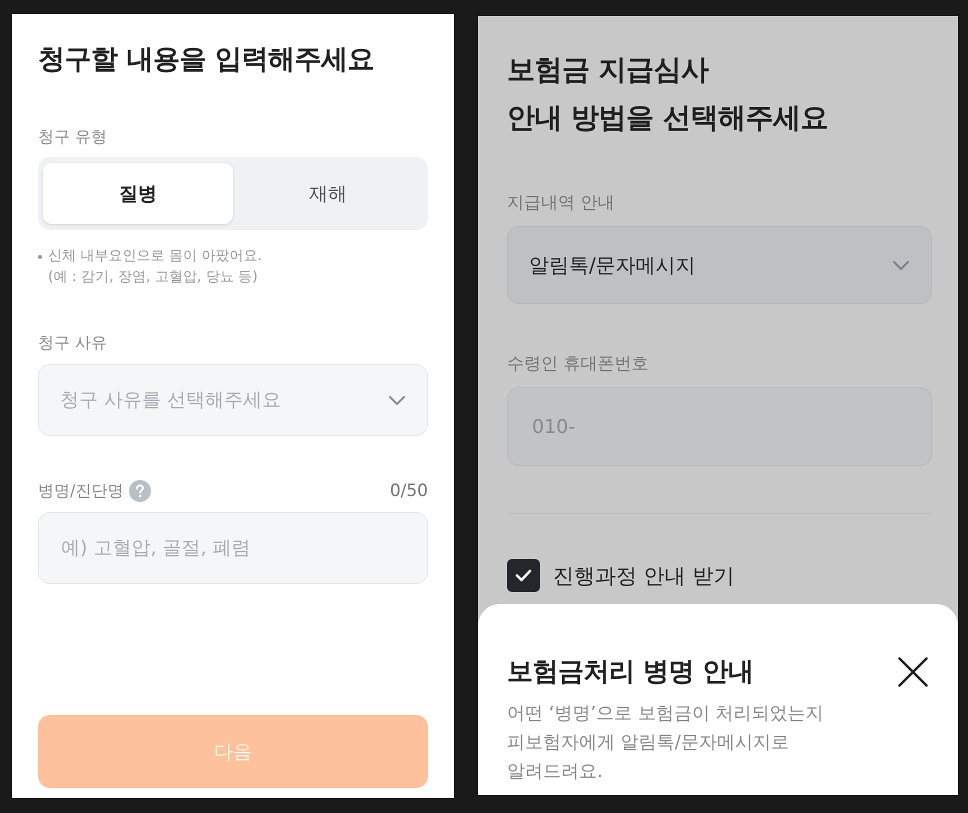 The image size is (968, 813). Describe the element at coordinates (206, 60) in the screenshot. I see `page-title: 청구할 내용을 입력해주세요` at that location.